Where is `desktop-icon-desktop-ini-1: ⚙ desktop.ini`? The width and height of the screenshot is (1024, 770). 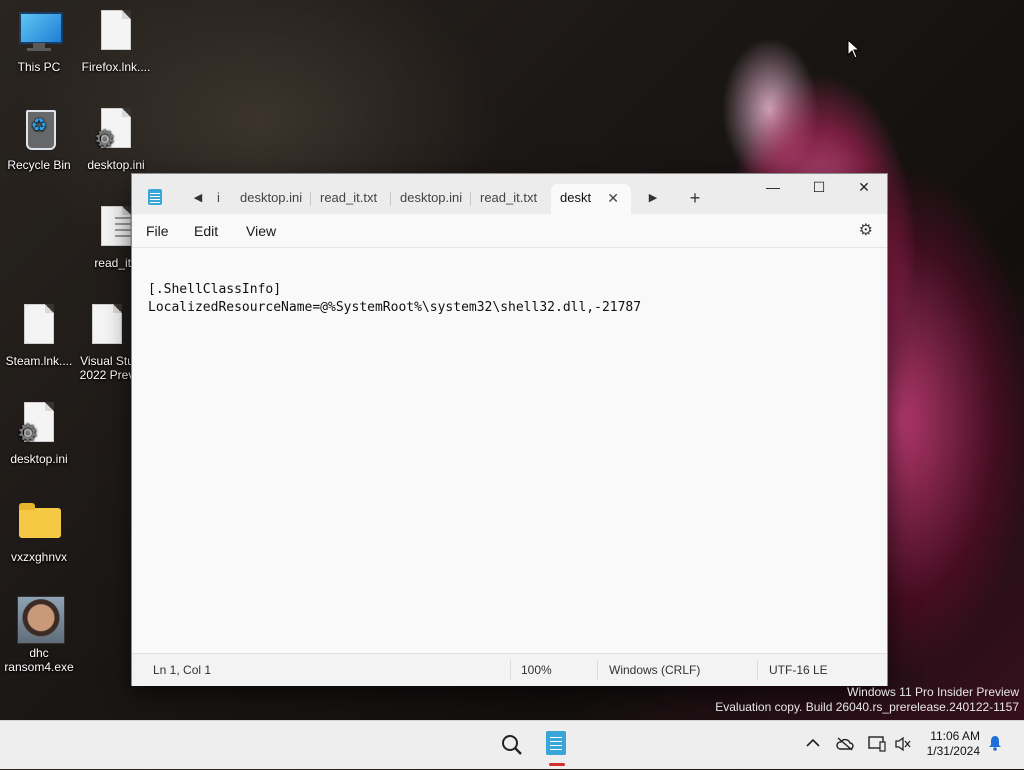
desktop-icon-desktop-ini-1: ⚙ desktop.ini is located at coordinates (116, 140).